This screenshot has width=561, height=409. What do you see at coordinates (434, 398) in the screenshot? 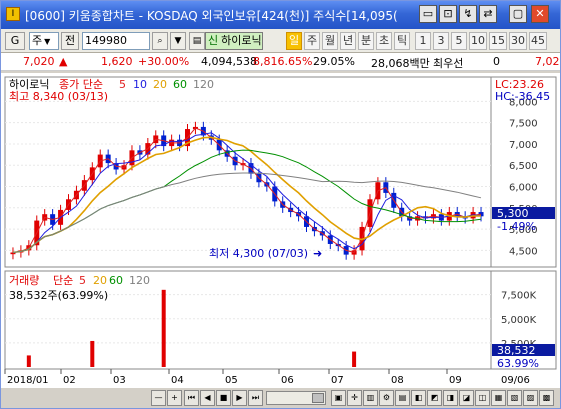
I see `tool-a-icon: ◩` at bounding box center [434, 398].